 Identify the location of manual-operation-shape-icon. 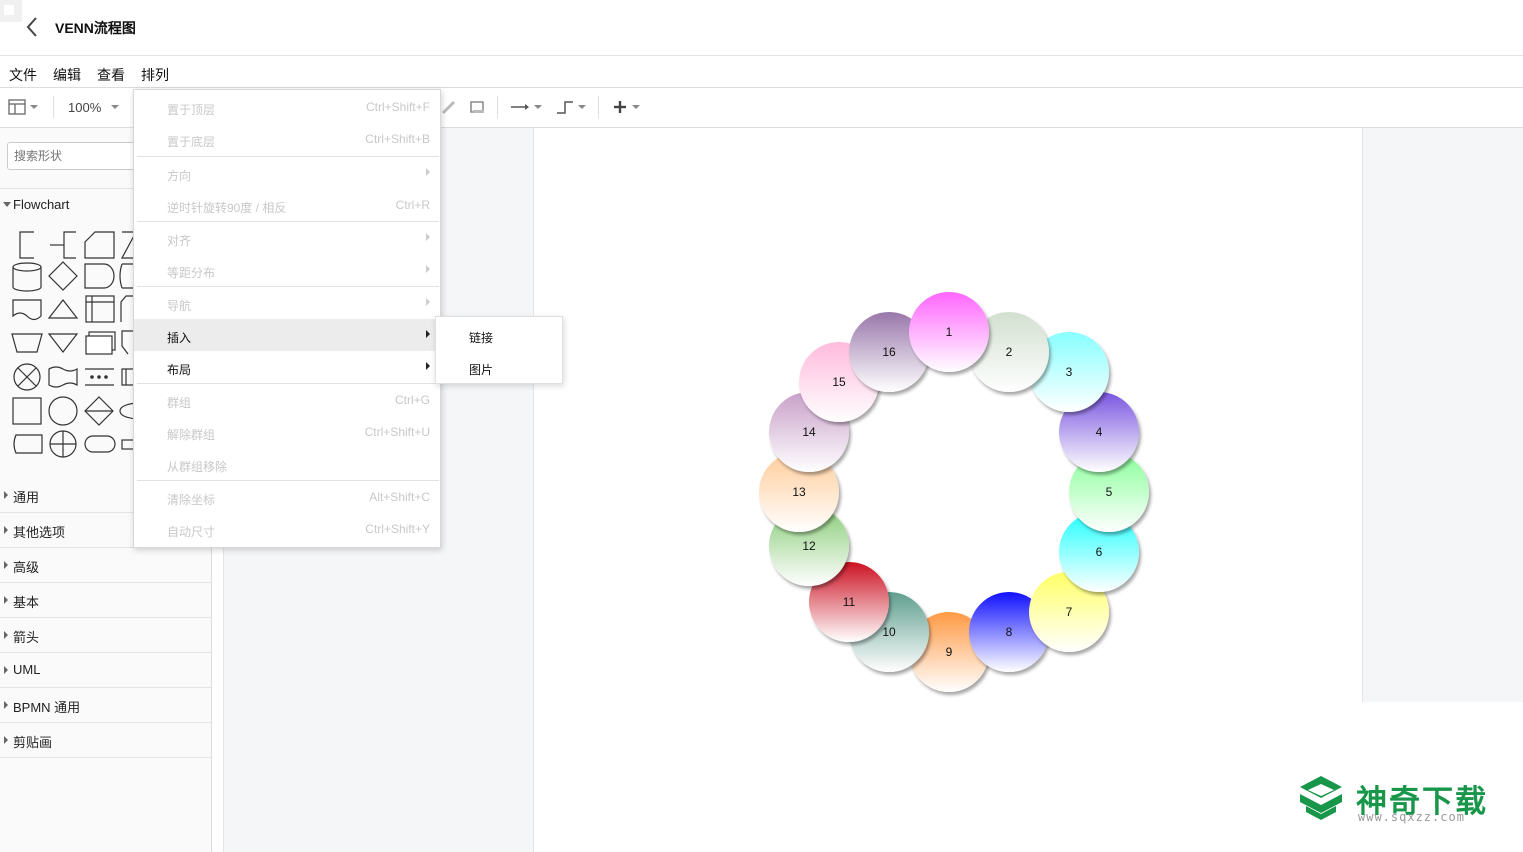
(27, 343).